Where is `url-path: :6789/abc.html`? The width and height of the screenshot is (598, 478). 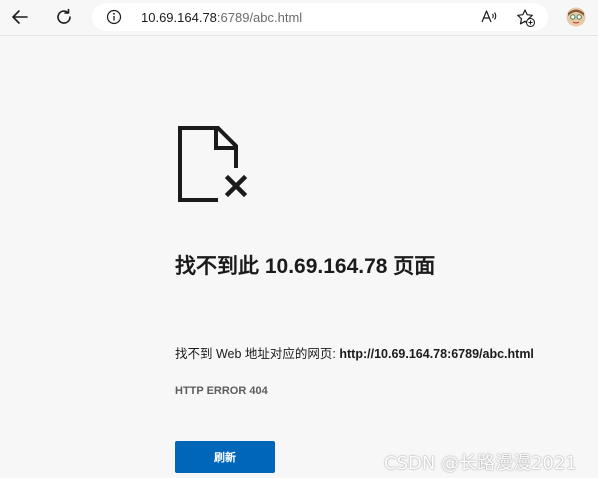 url-path: :6789/abc.html is located at coordinates (259, 17).